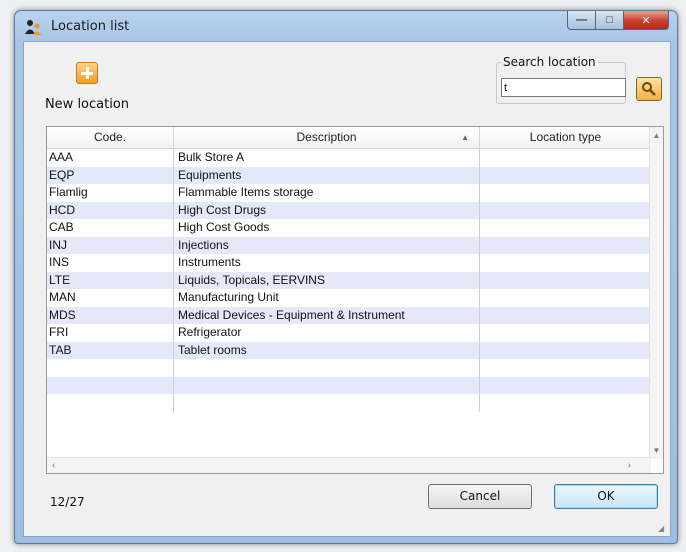 The image size is (686, 552). I want to click on close-button: ✕, so click(646, 20).